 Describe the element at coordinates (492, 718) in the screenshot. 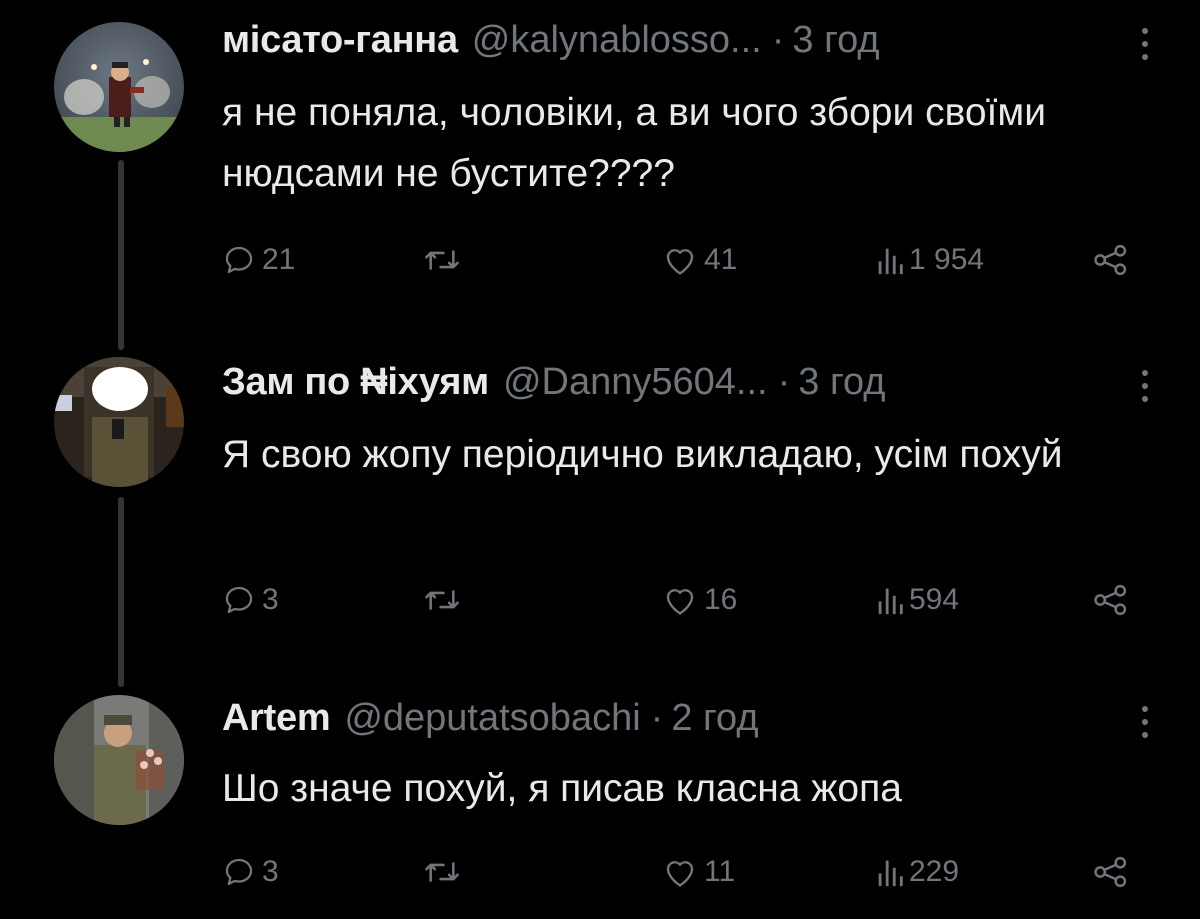

I see `user-handle: @deputatsobachi` at that location.